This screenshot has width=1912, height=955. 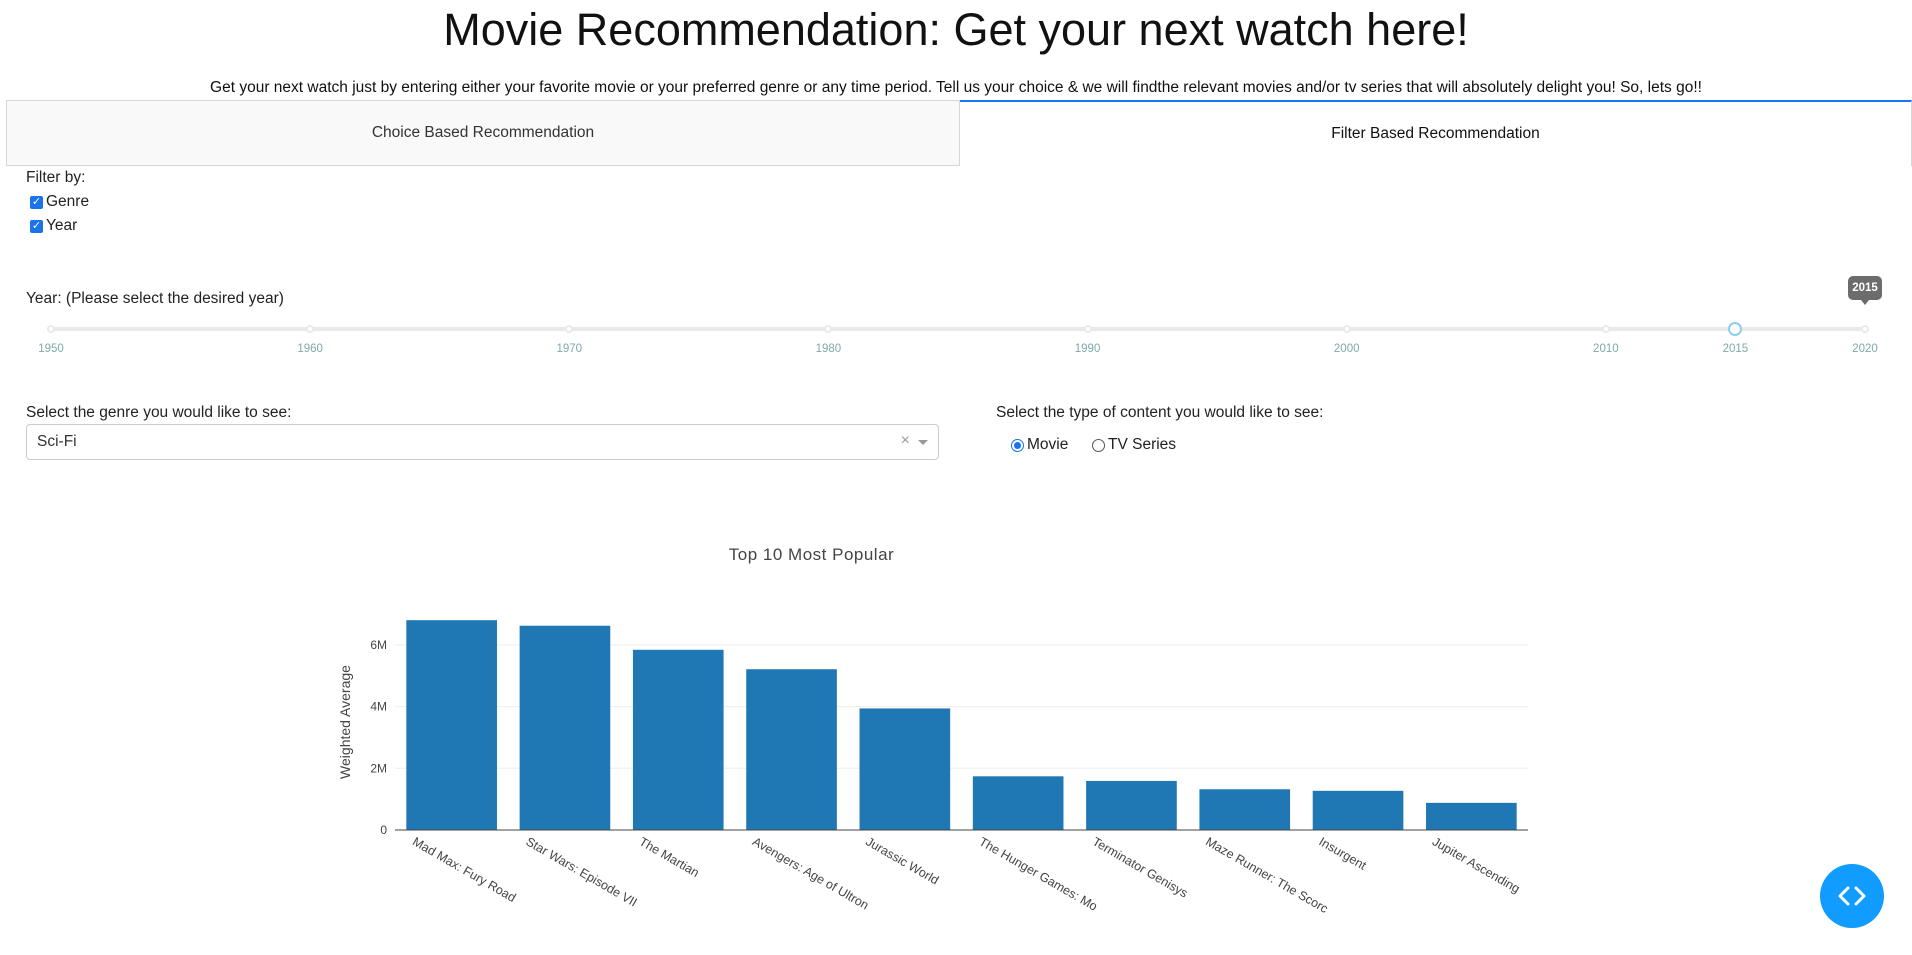 I want to click on y-tick-label: 6M, so click(x=378, y=645).